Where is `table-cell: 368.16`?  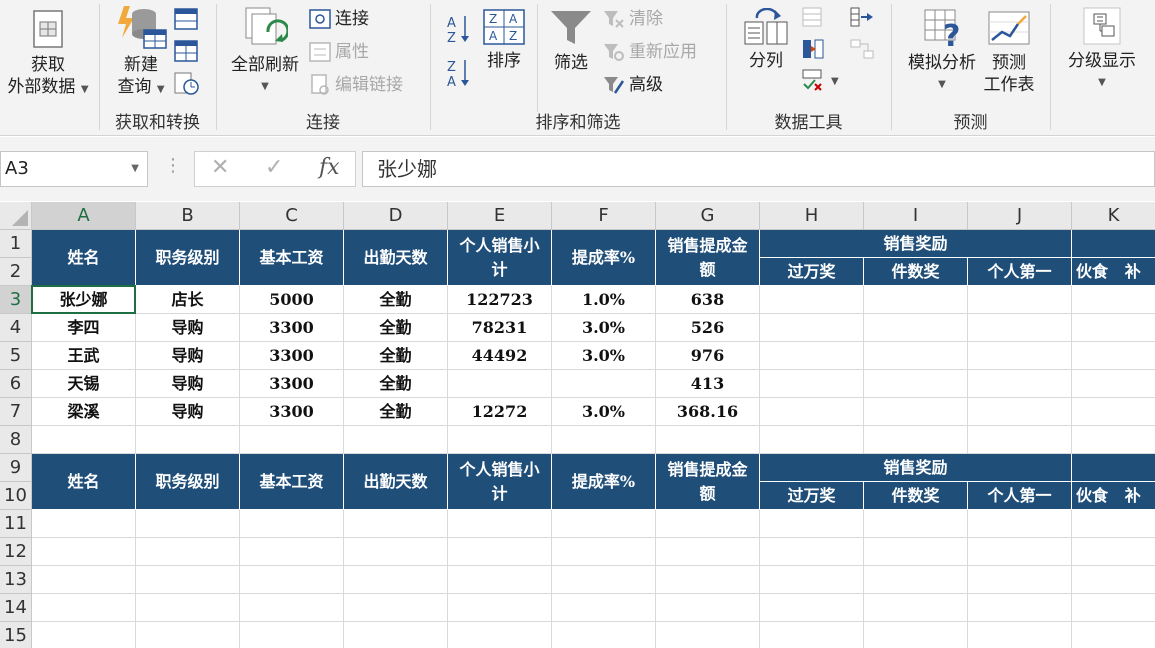
table-cell: 368.16 is located at coordinates (708, 412).